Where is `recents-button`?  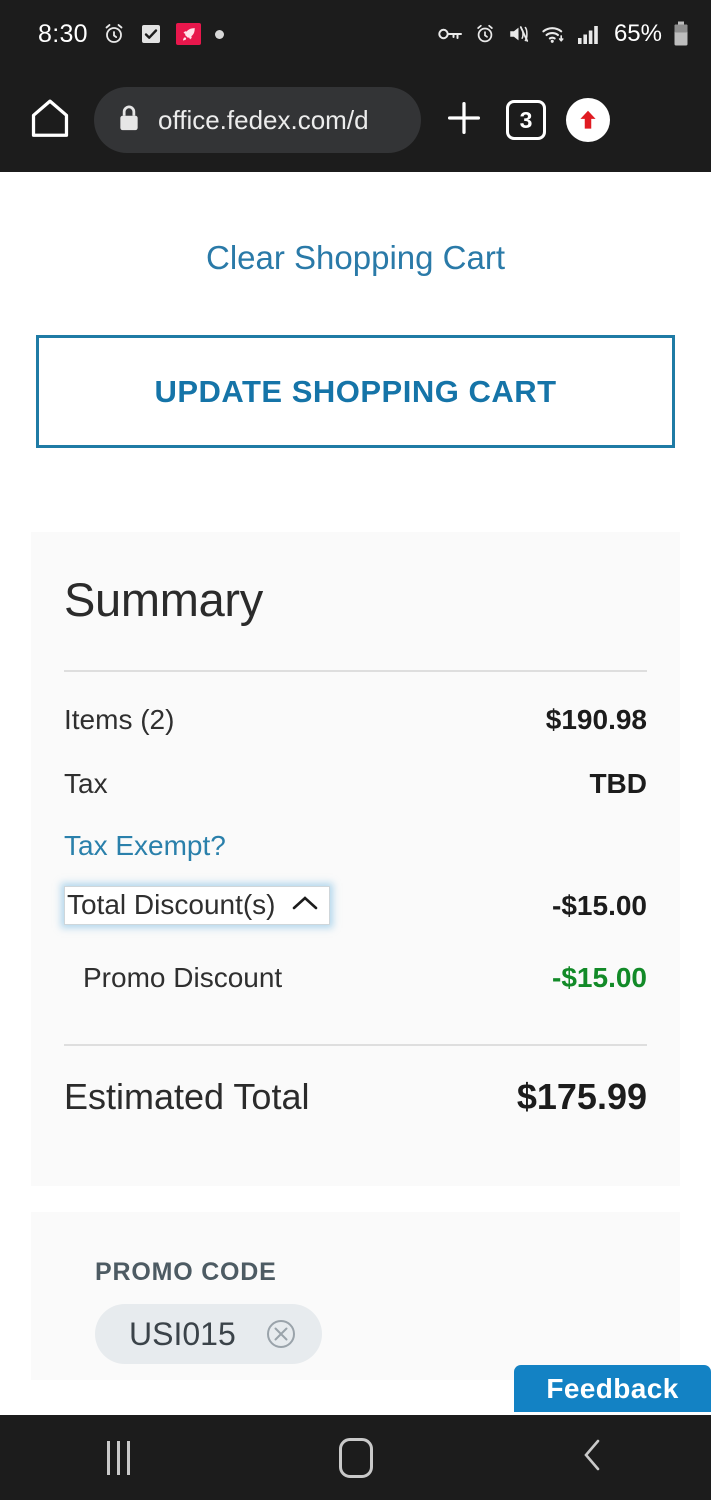 recents-button is located at coordinates (119, 1457).